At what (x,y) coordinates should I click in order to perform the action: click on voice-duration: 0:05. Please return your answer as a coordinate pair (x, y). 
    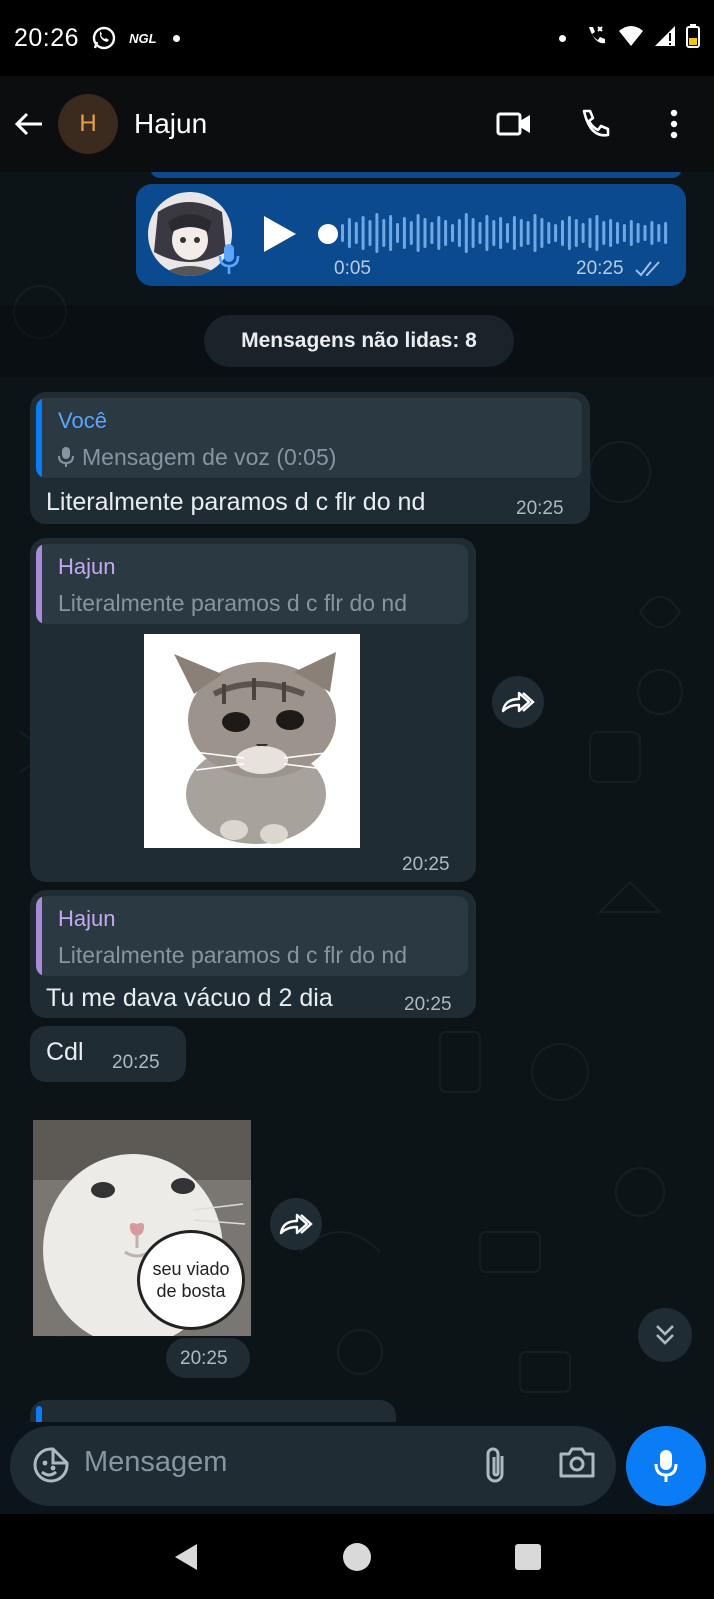
    Looking at the image, I should click on (352, 268).